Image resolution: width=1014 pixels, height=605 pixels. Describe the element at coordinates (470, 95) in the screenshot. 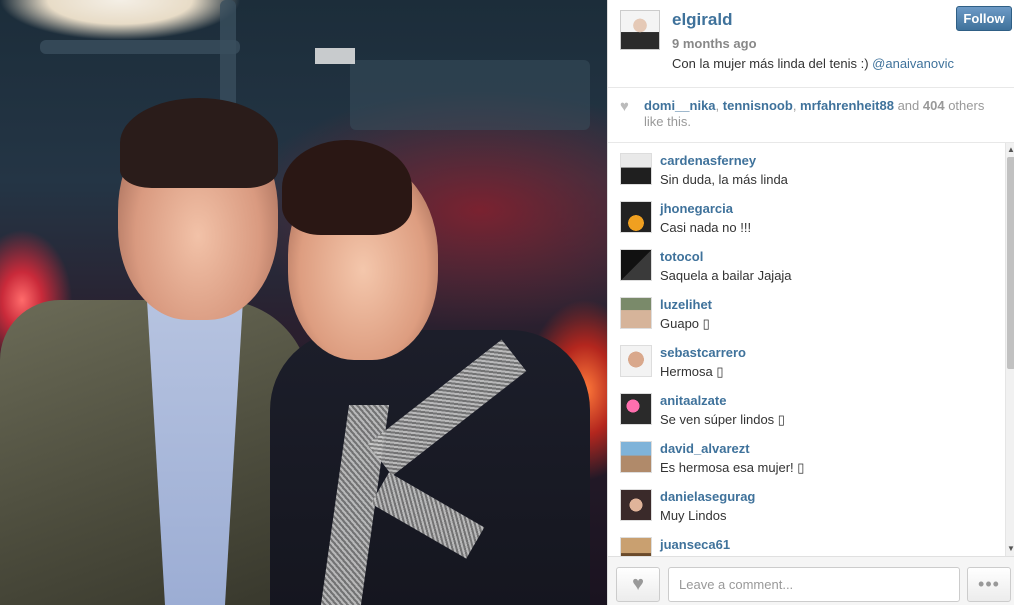

I see `background-panel` at that location.